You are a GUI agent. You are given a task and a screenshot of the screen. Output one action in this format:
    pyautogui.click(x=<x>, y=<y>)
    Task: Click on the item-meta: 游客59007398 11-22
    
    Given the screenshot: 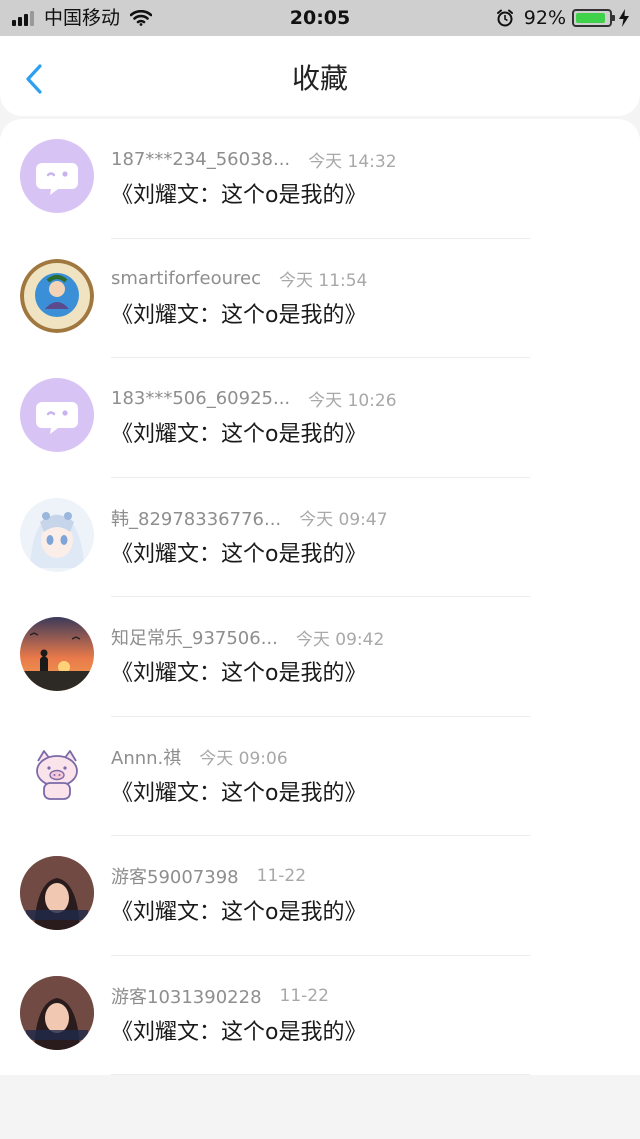 What is the action you would take?
    pyautogui.click(x=208, y=876)
    